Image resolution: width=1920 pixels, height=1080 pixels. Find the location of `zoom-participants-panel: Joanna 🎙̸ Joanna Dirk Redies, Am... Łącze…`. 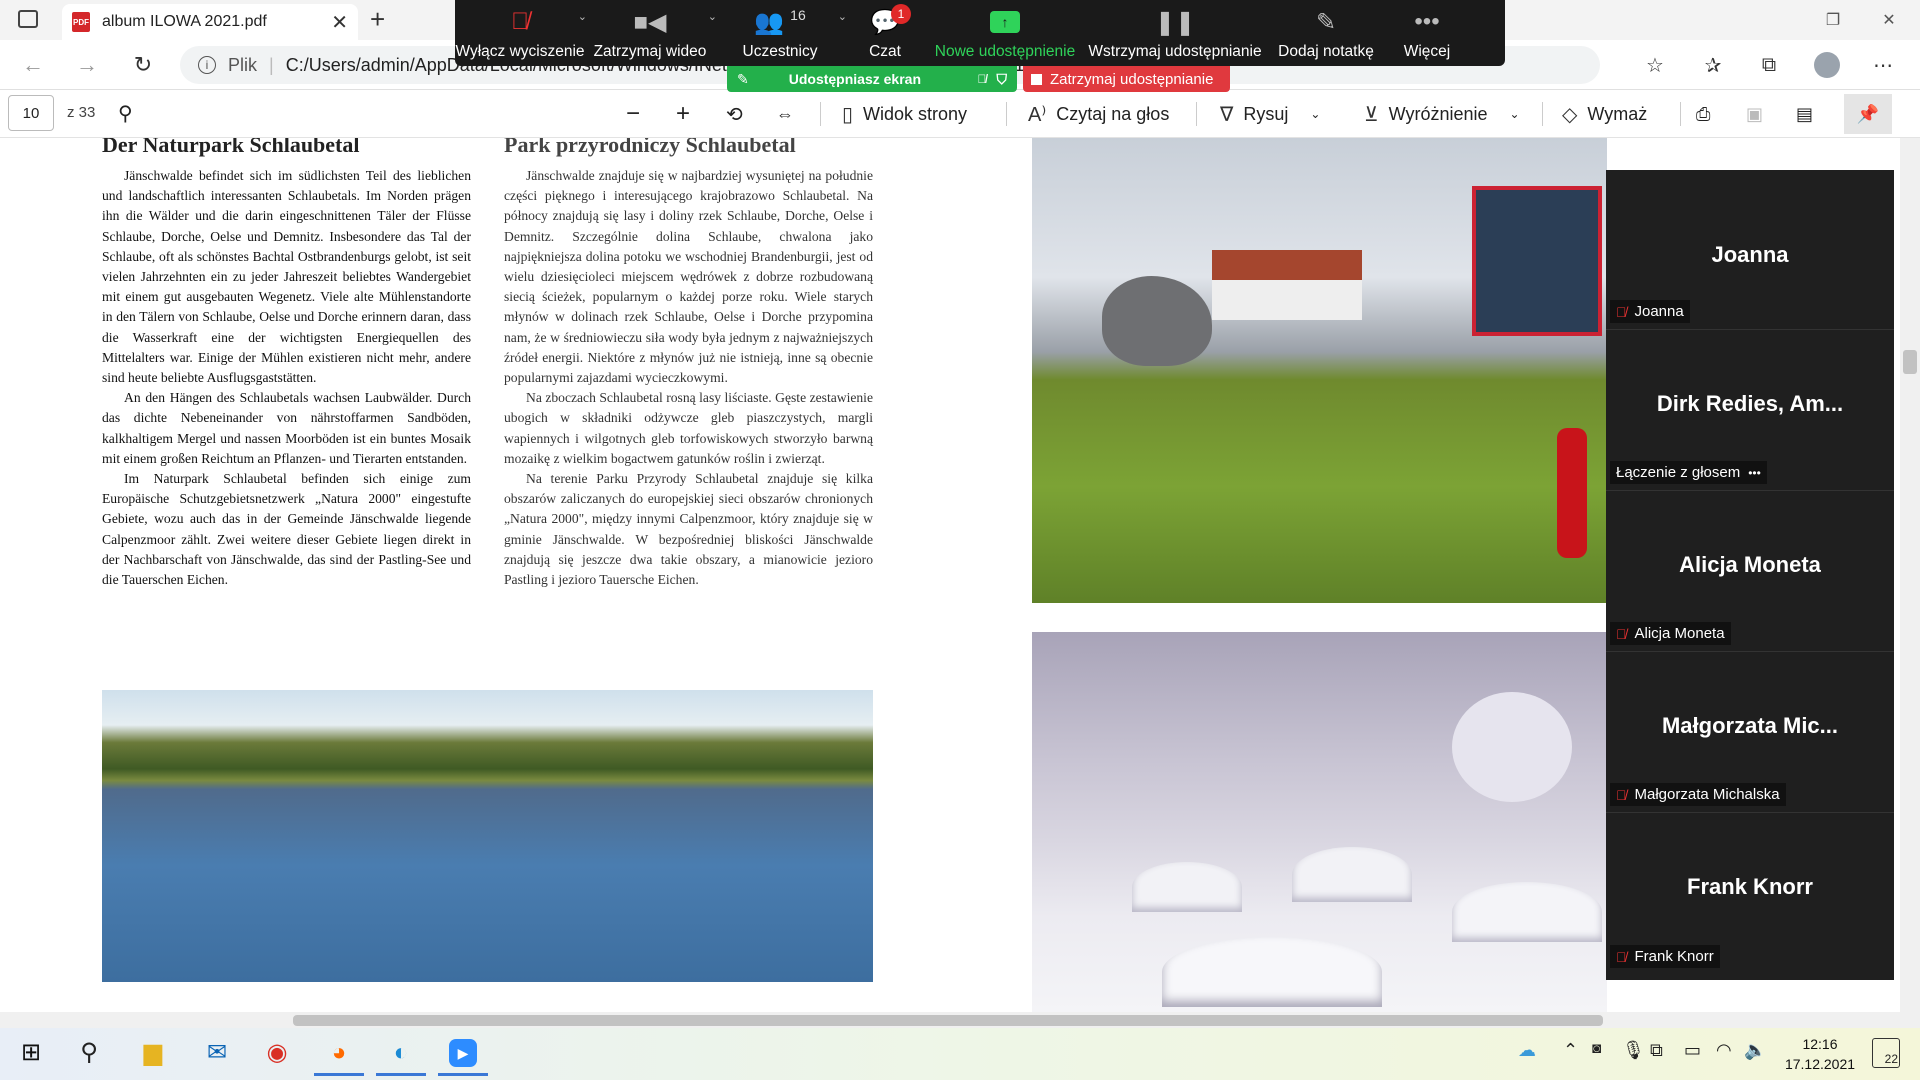

zoom-participants-panel: Joanna 🎙̸ Joanna Dirk Redies, Am... Łącze… is located at coordinates (1750, 575).